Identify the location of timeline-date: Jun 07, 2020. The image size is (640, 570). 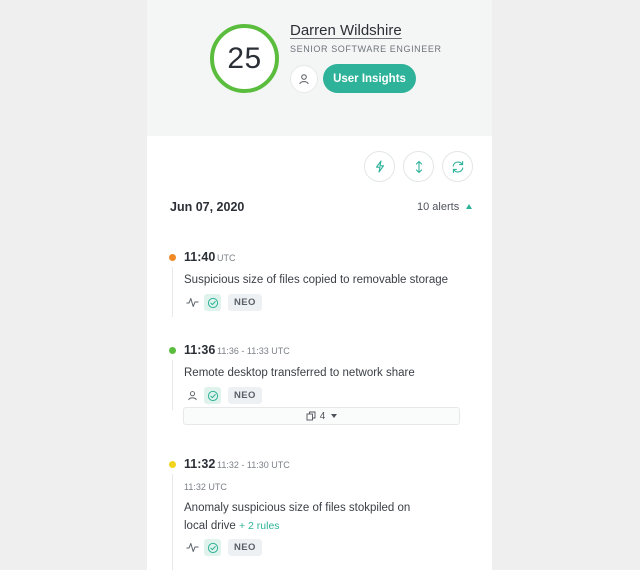
(207, 207).